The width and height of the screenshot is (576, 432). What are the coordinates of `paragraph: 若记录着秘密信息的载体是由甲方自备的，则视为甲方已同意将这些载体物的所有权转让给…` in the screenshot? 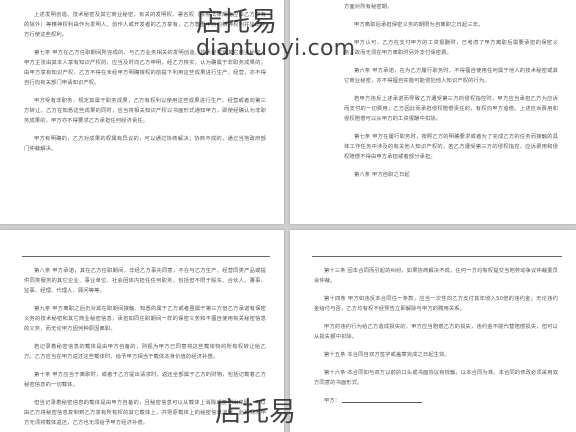 It's located at (145, 352).